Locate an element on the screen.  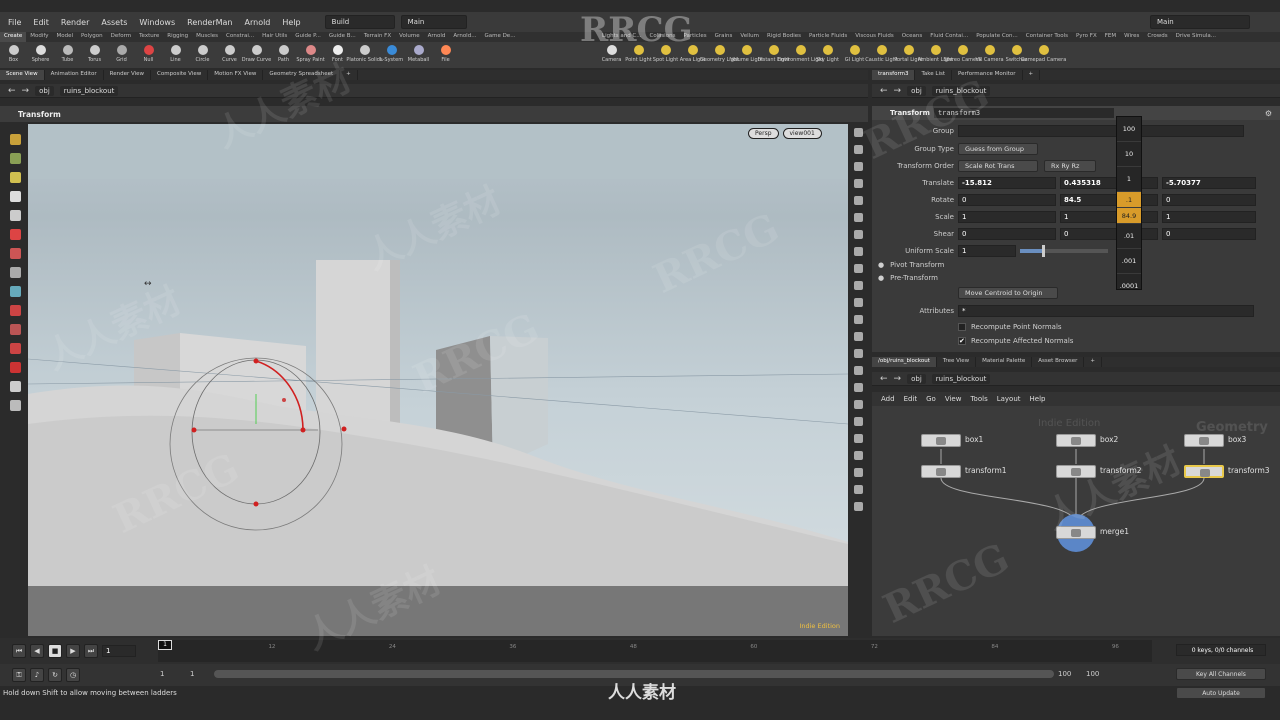
handle-tool-icon is located at coordinates (15, 234).